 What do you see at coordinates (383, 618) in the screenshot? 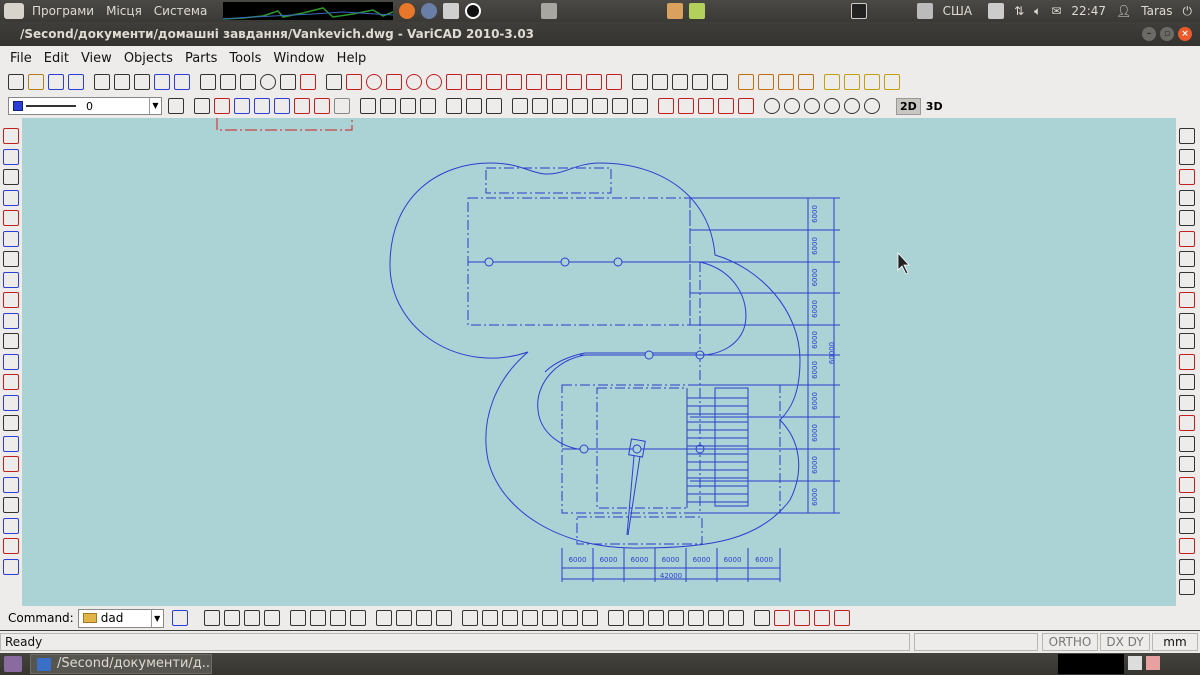
I see `dim-aligned-icon` at bounding box center [383, 618].